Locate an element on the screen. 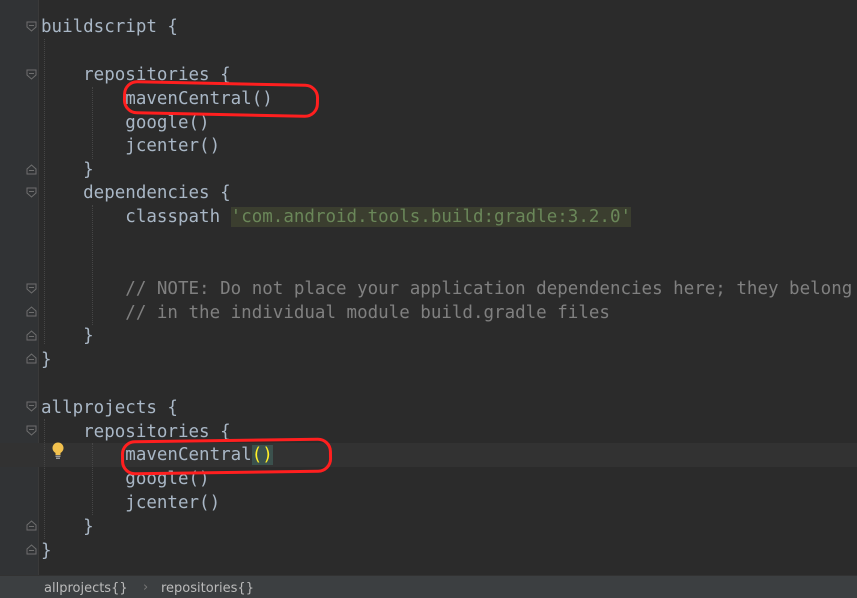 The image size is (857, 598). code-line: dependencies { is located at coordinates (136, 193).